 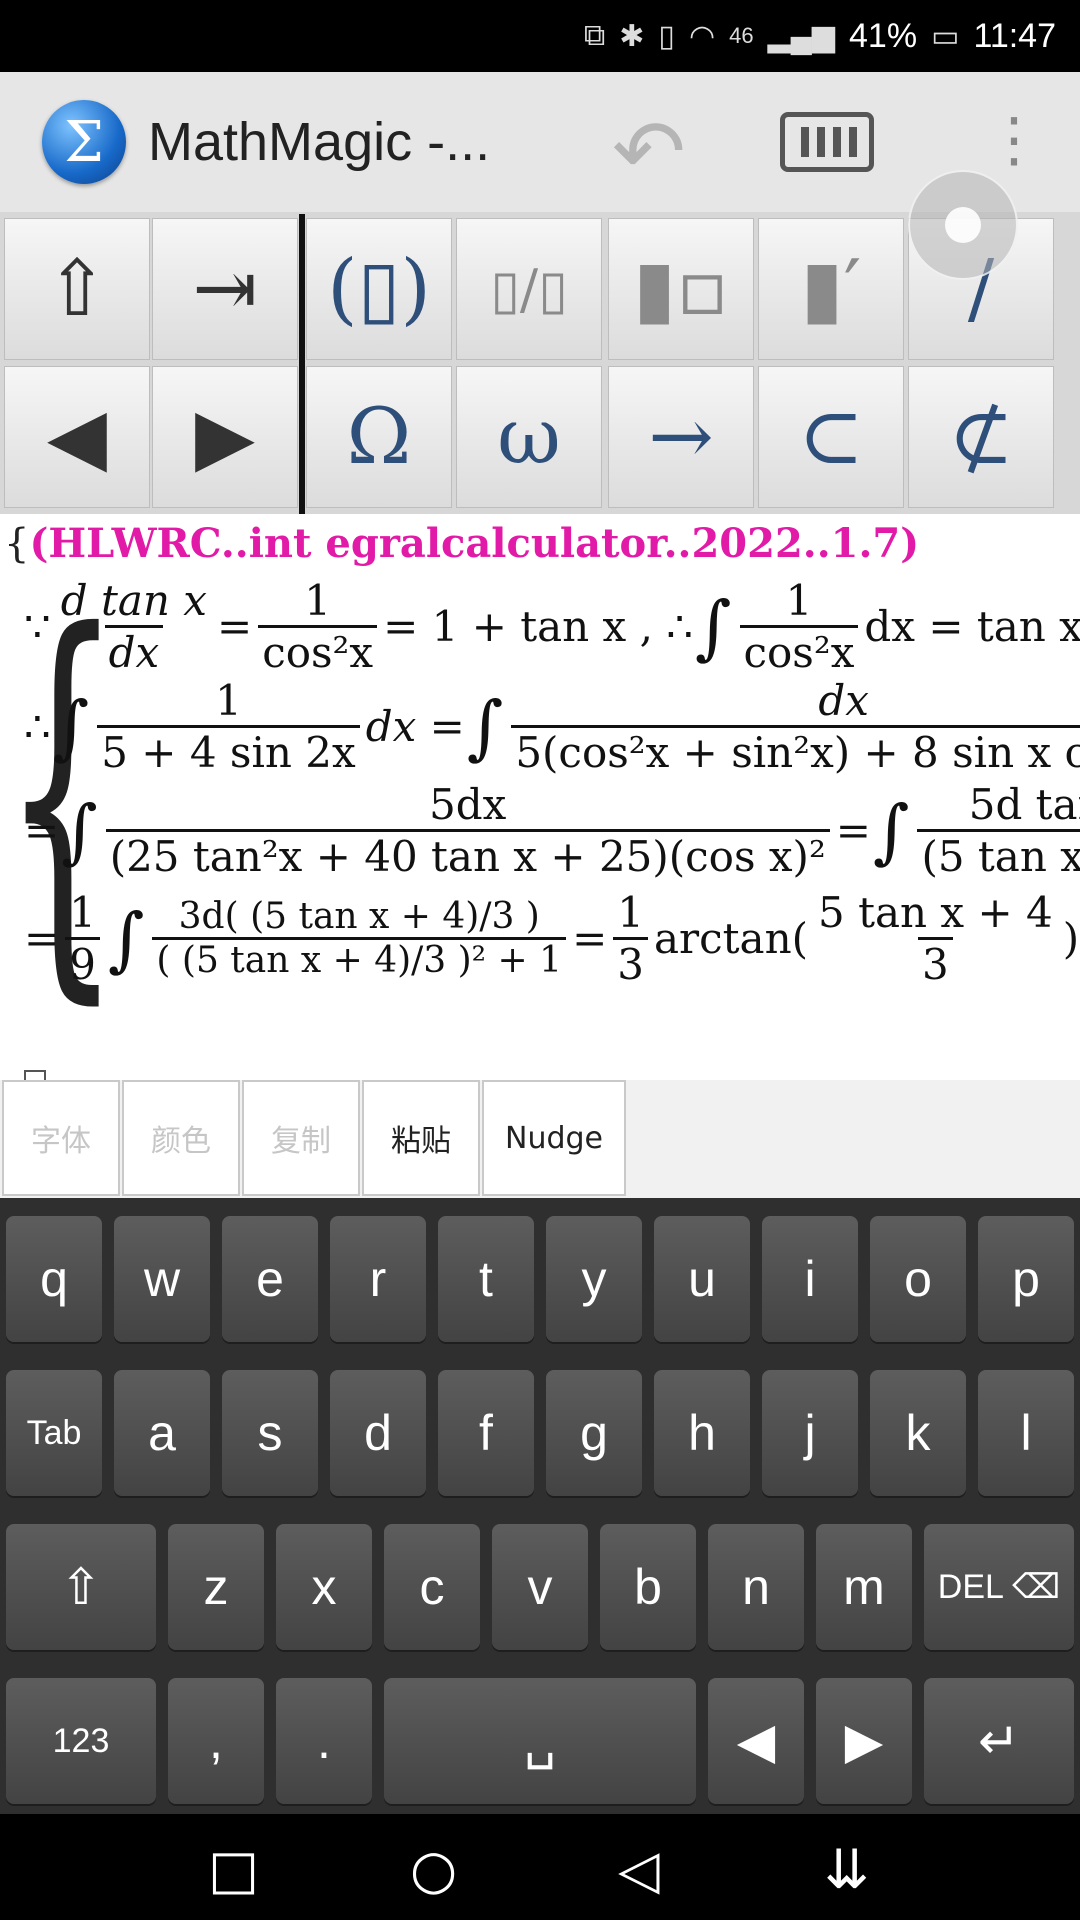 I want to click on palette-parentheses-button: (▯), so click(x=379, y=289).